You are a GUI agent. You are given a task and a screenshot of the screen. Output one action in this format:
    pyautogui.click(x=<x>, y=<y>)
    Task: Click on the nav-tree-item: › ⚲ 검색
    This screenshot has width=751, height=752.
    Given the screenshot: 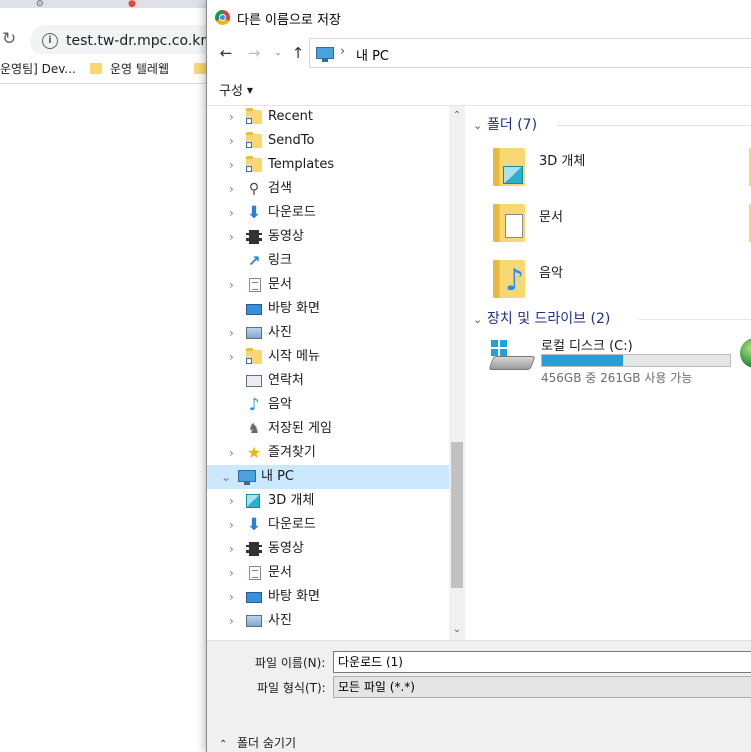 What is the action you would take?
    pyautogui.click(x=328, y=189)
    